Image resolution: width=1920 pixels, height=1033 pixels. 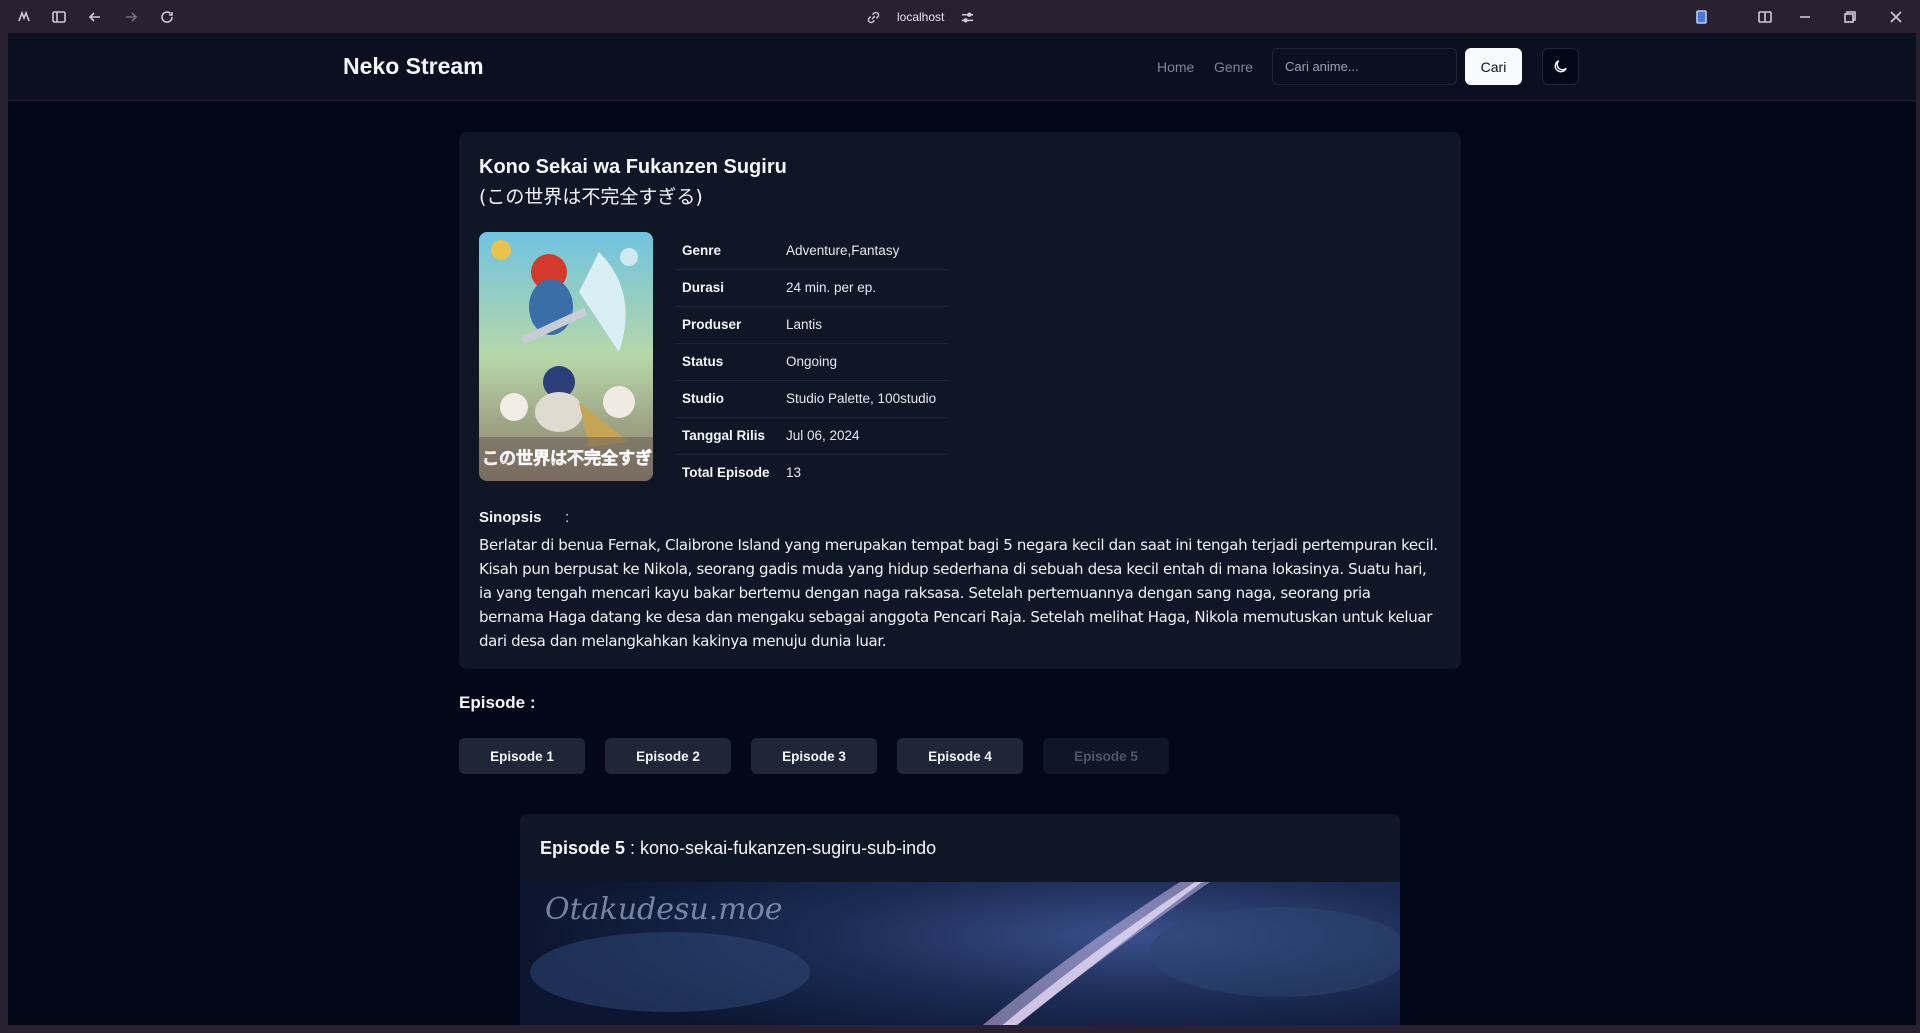 I want to click on detail-value-studio: Studio Palette, 100studio, so click(x=863, y=399).